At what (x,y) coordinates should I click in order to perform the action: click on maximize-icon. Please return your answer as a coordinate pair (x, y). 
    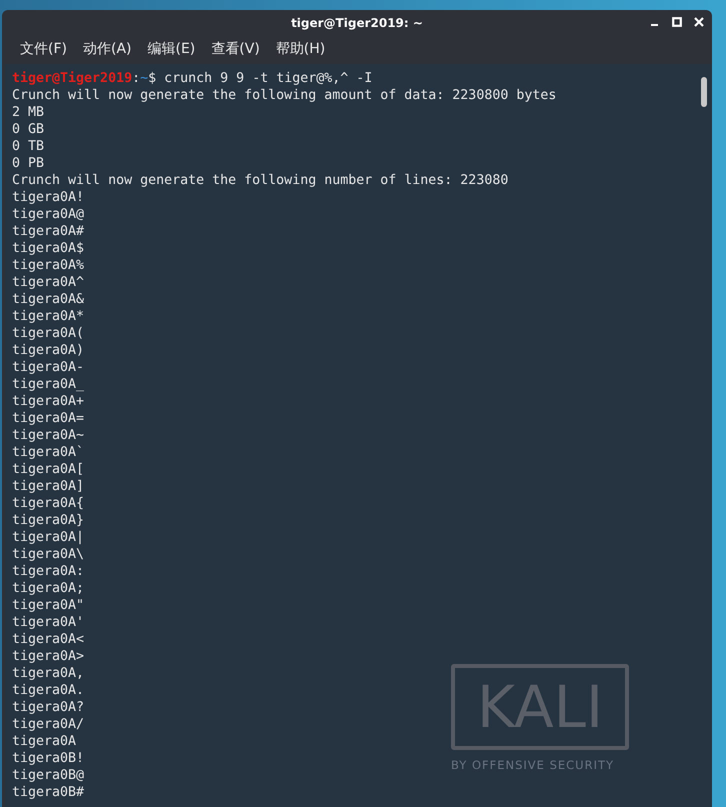
    Looking at the image, I should click on (677, 22).